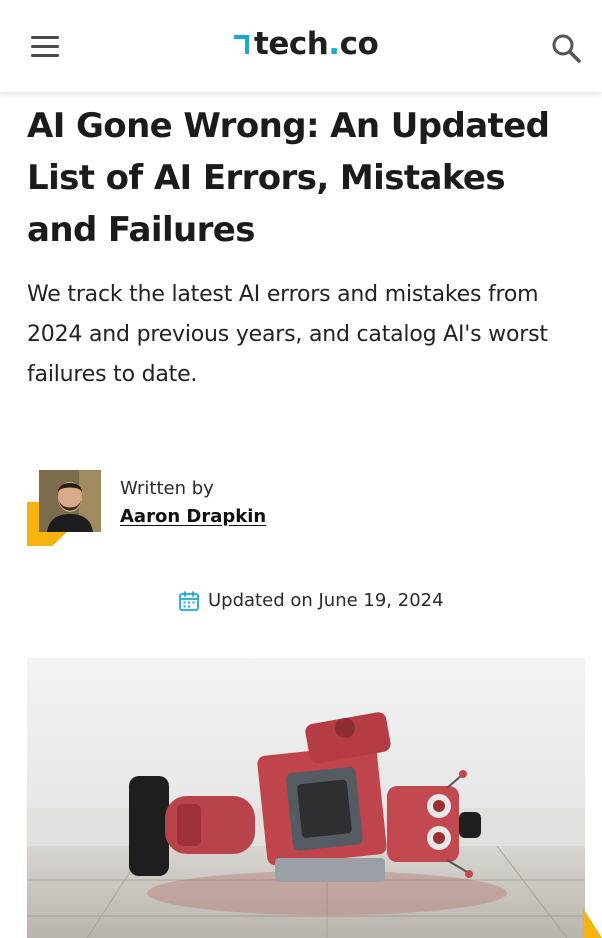 This screenshot has height=938, width=602. I want to click on author-link: Aaron Drapkin, so click(193, 516).